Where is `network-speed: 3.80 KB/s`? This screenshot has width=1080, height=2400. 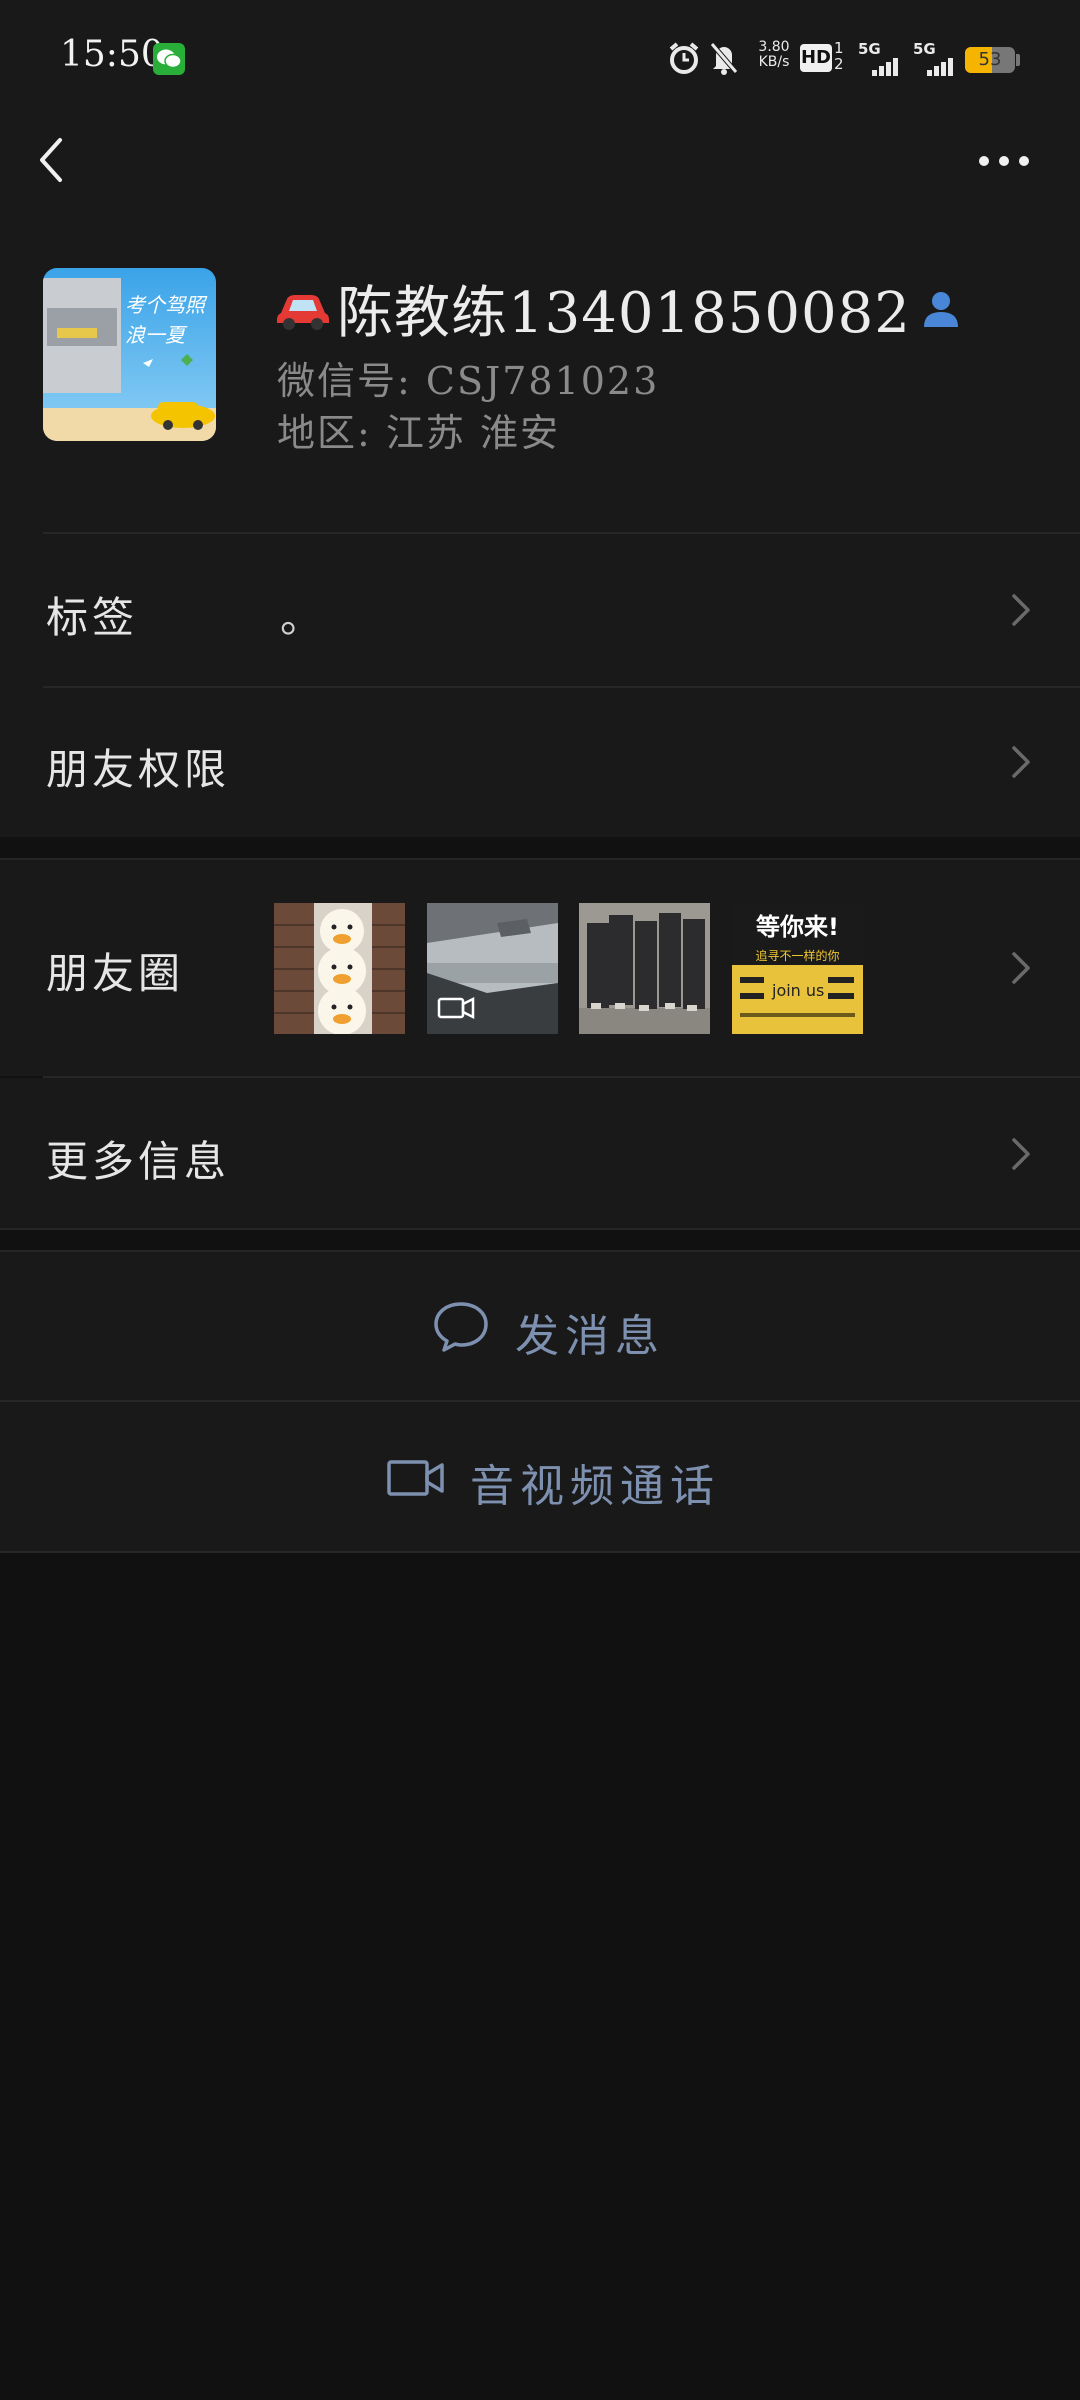 network-speed: 3.80 KB/s is located at coordinates (774, 55).